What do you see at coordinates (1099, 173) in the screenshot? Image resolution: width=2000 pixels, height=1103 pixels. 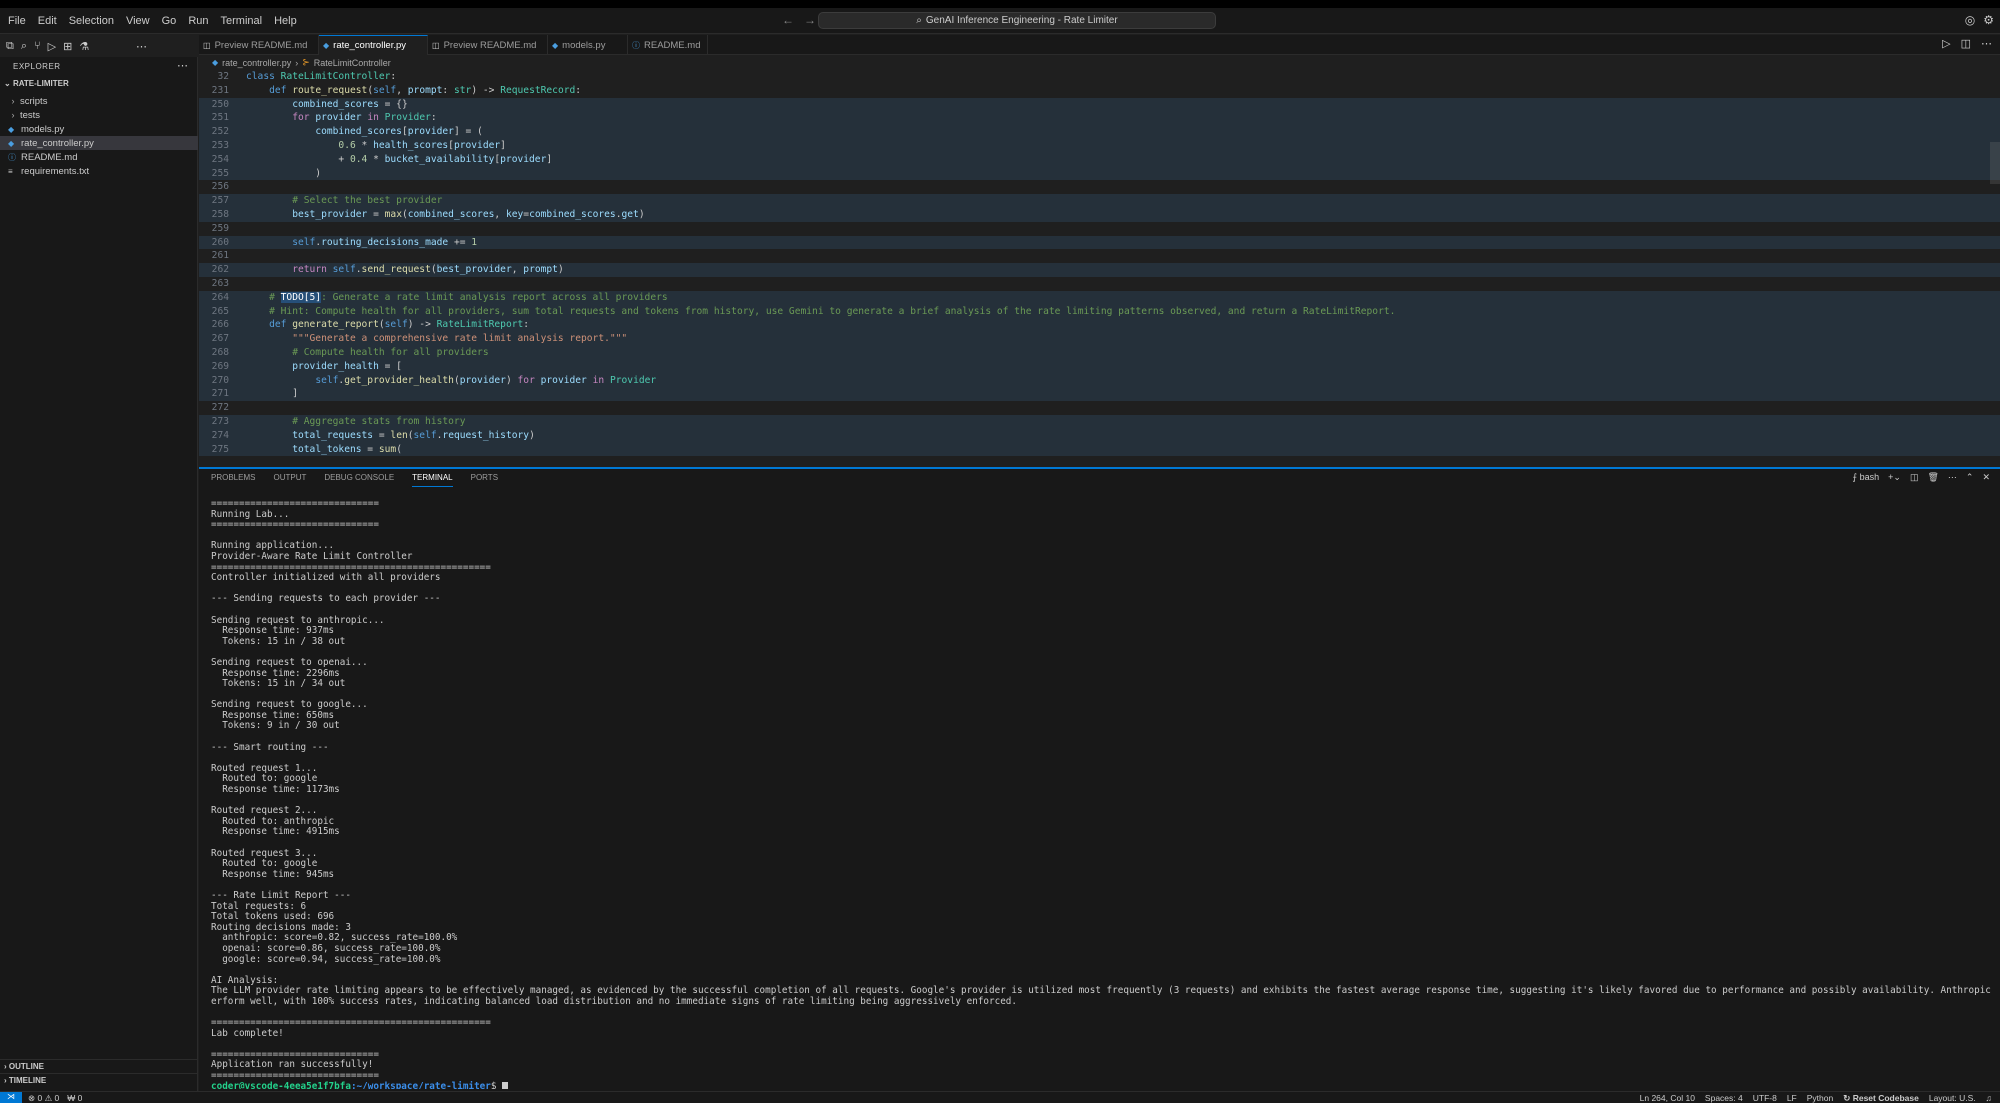 I see `code-line: 255 )` at bounding box center [1099, 173].